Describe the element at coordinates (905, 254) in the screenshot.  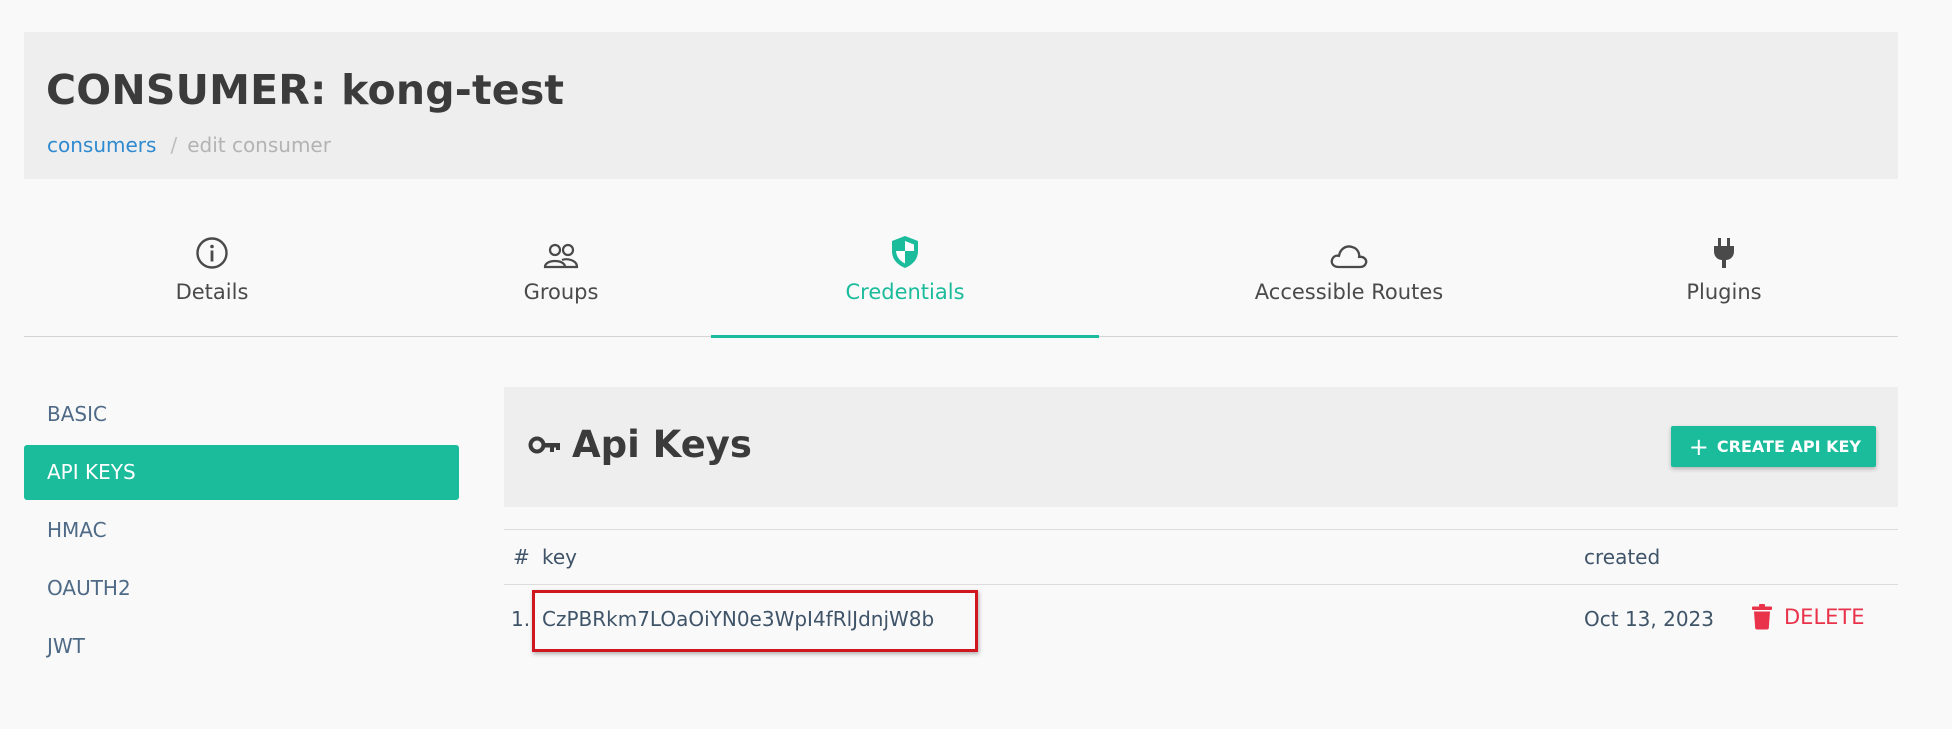
I see `shield-icon` at that location.